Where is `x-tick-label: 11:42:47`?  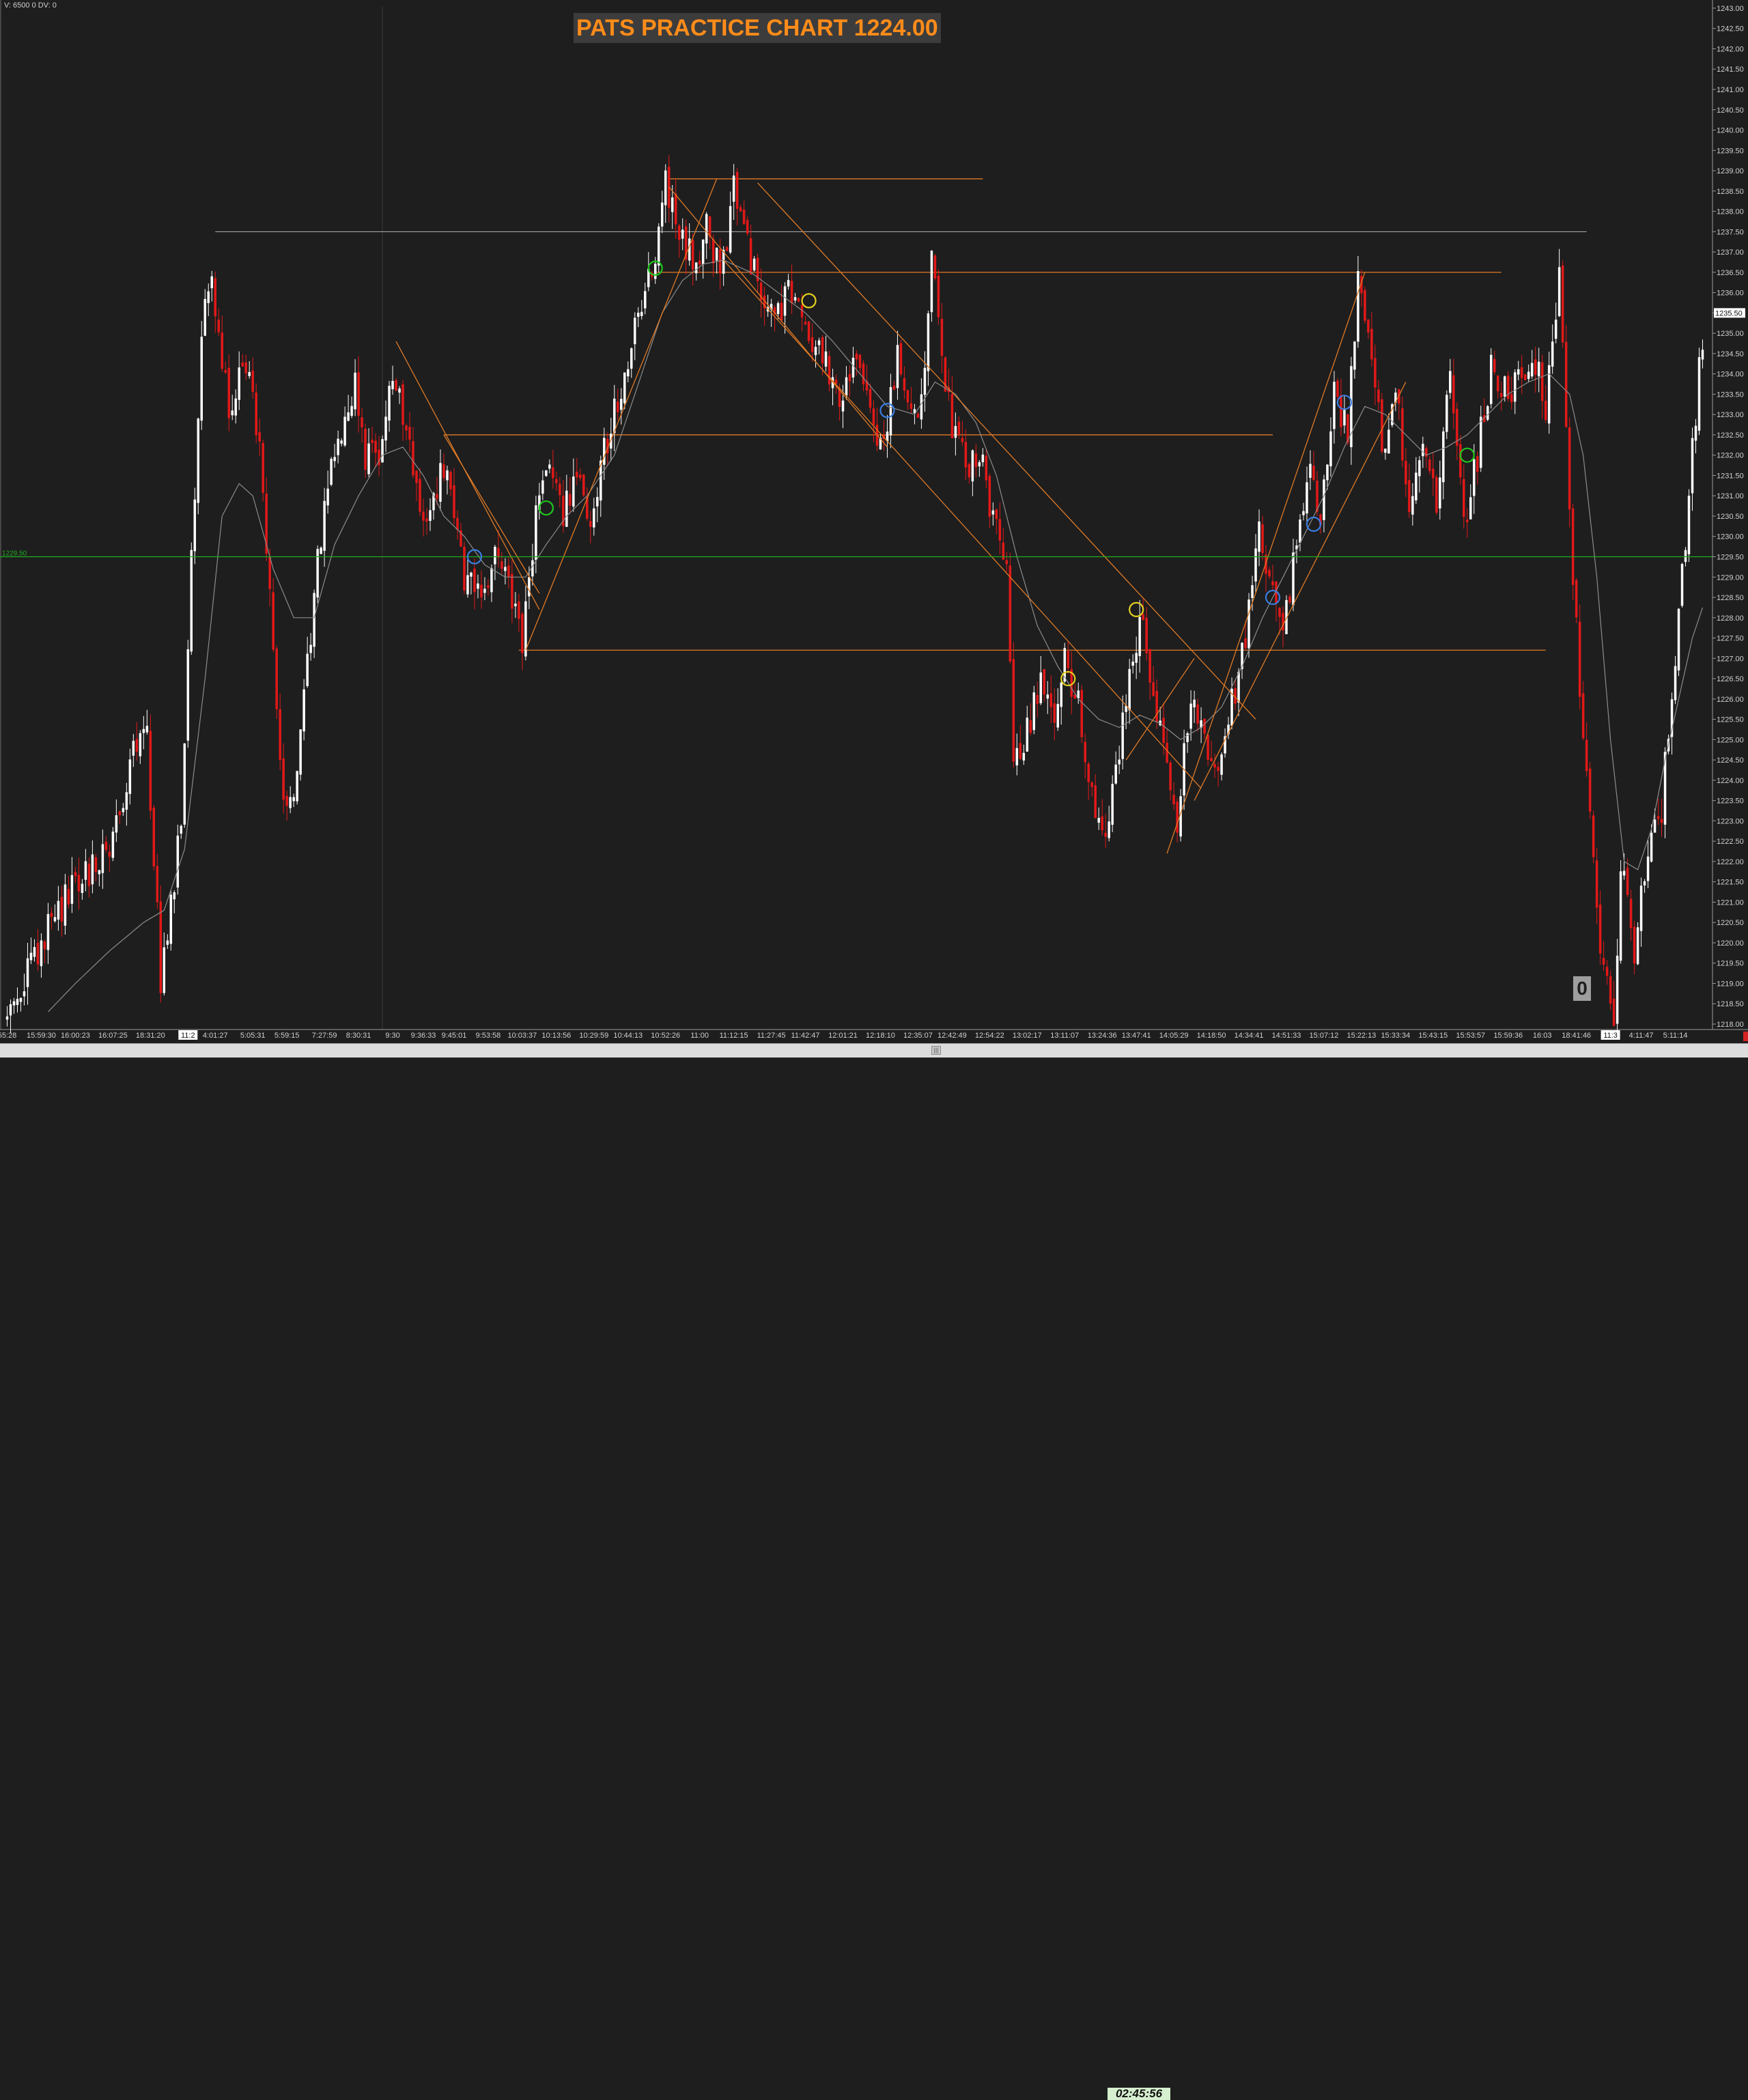 x-tick-label: 11:42:47 is located at coordinates (805, 1036).